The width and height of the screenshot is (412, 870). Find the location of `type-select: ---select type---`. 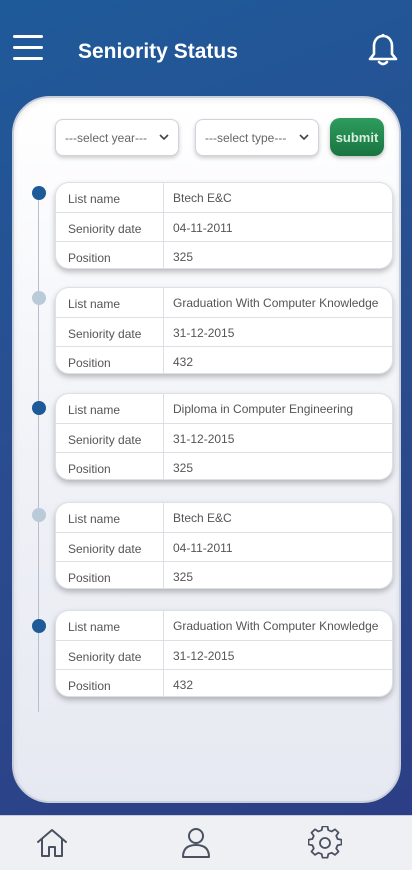

type-select: ---select type--- is located at coordinates (257, 137).